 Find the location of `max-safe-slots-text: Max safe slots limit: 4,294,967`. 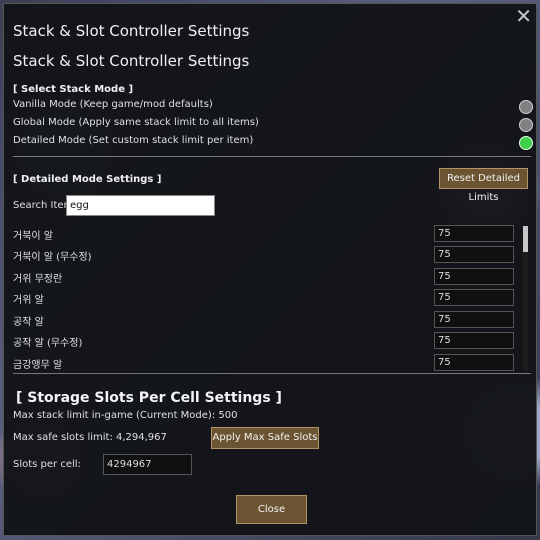

max-safe-slots-text: Max safe slots limit: 4,294,967 is located at coordinates (90, 437).